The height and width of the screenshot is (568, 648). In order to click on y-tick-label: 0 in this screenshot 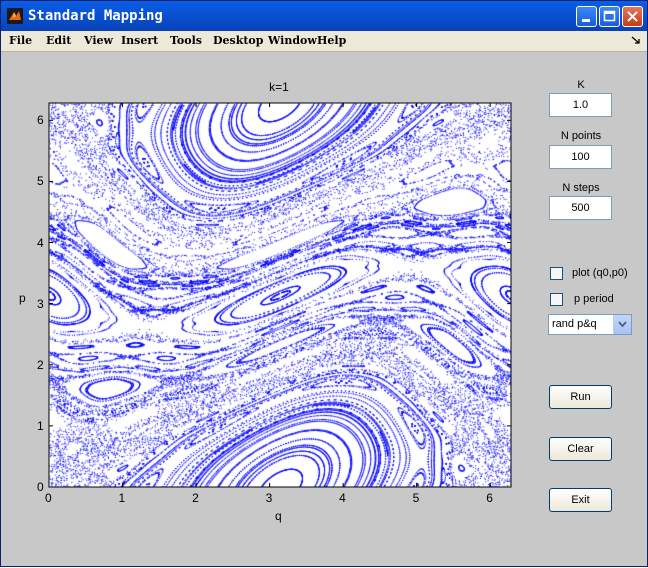, I will do `click(40, 487)`.